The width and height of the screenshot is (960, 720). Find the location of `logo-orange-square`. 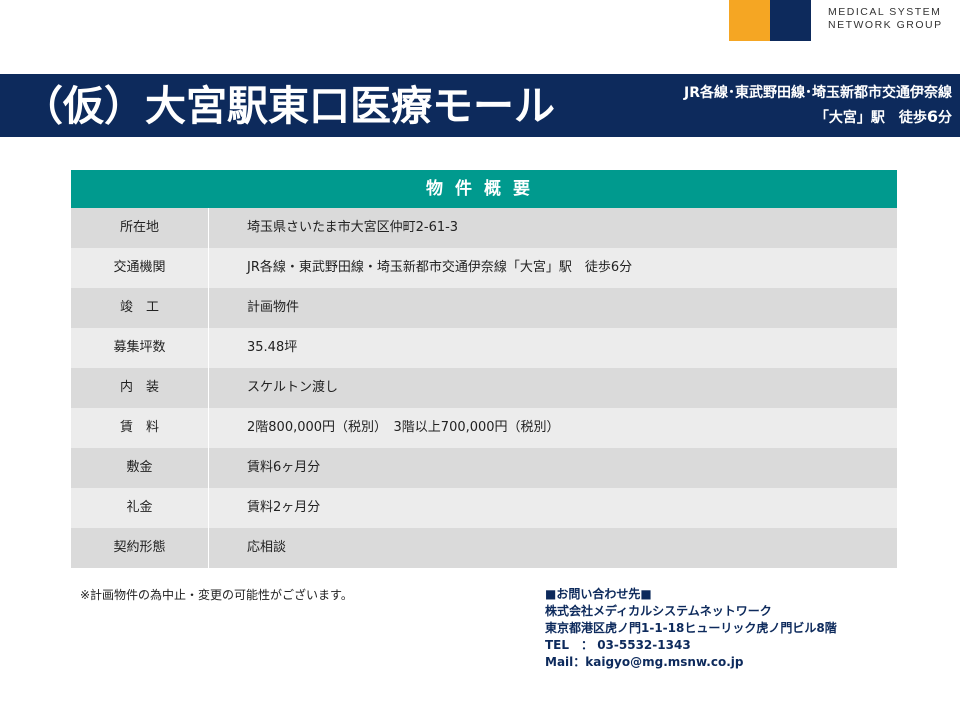

logo-orange-square is located at coordinates (749, 20).